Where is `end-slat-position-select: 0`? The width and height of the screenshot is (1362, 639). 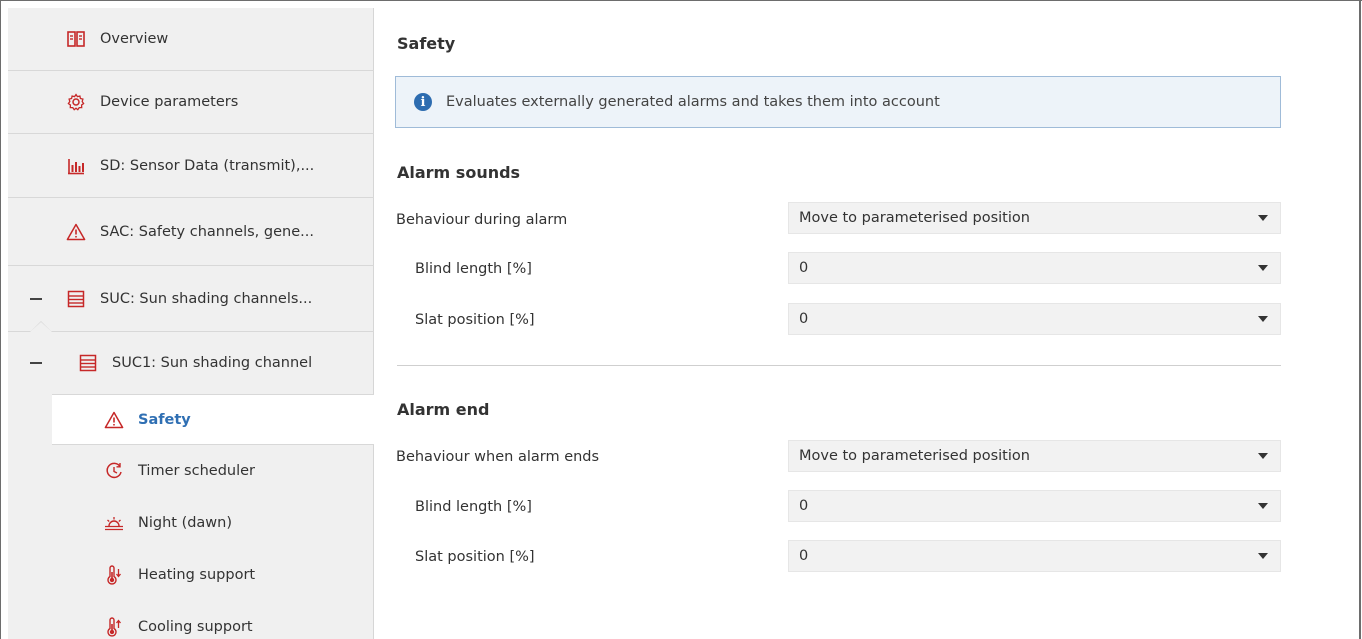 end-slat-position-select: 0 is located at coordinates (1034, 556).